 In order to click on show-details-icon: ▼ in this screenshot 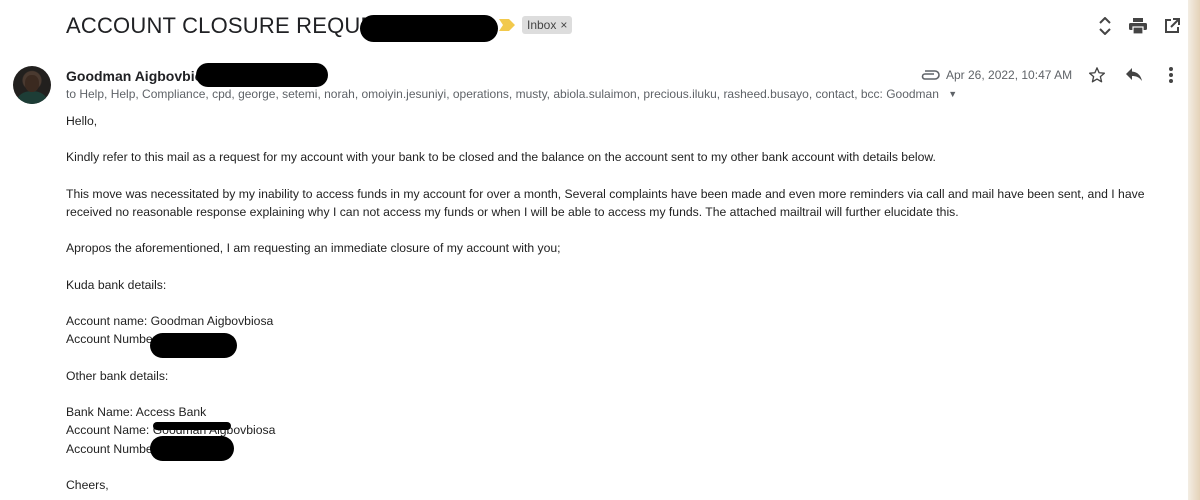, I will do `click(952, 94)`.